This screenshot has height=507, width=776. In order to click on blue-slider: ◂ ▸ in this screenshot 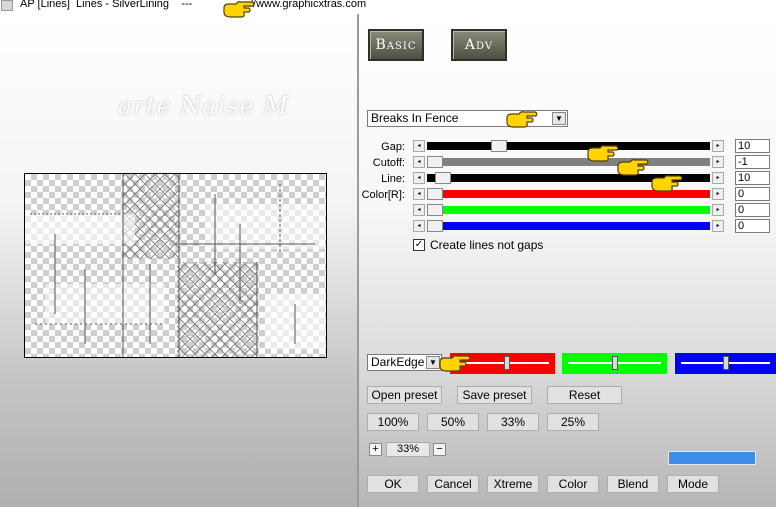, I will do `click(568, 226)`.